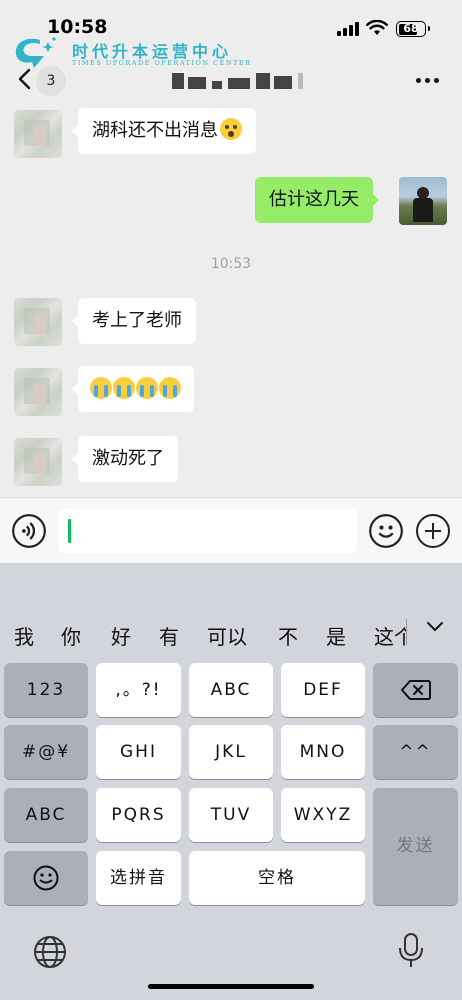  Describe the element at coordinates (231, 129) in the screenshot. I see `flushed-face-emoji-icon` at that location.